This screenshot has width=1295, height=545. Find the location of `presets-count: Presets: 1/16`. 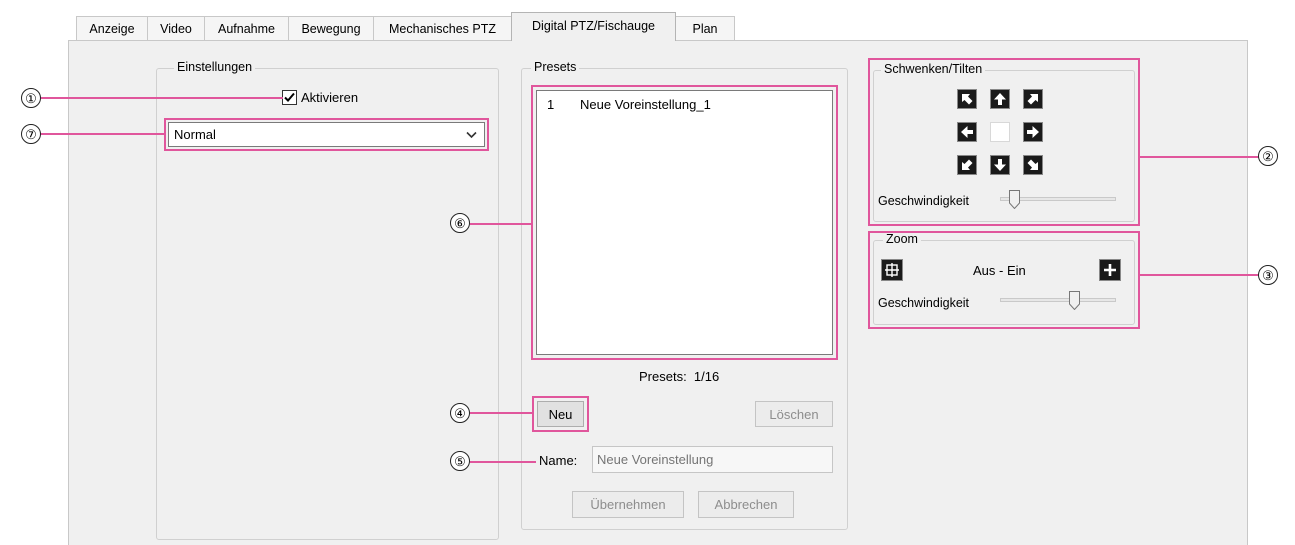

presets-count: Presets: 1/16 is located at coordinates (679, 376).